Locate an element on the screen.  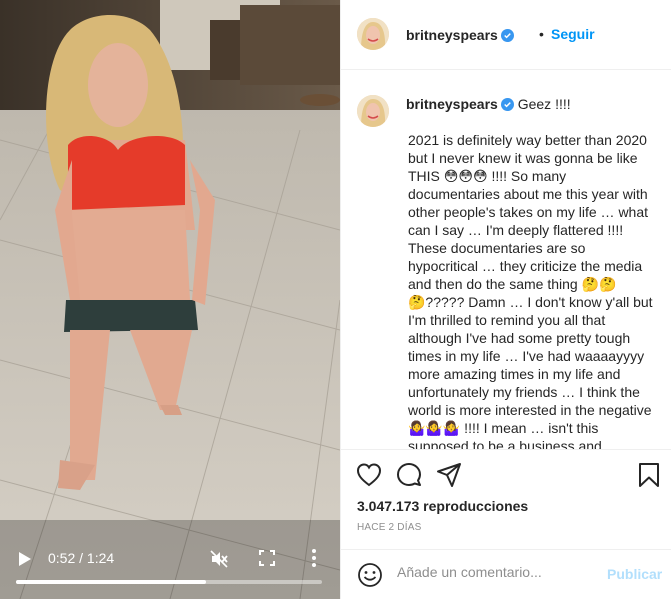
video-progress-bar is located at coordinates (169, 582).